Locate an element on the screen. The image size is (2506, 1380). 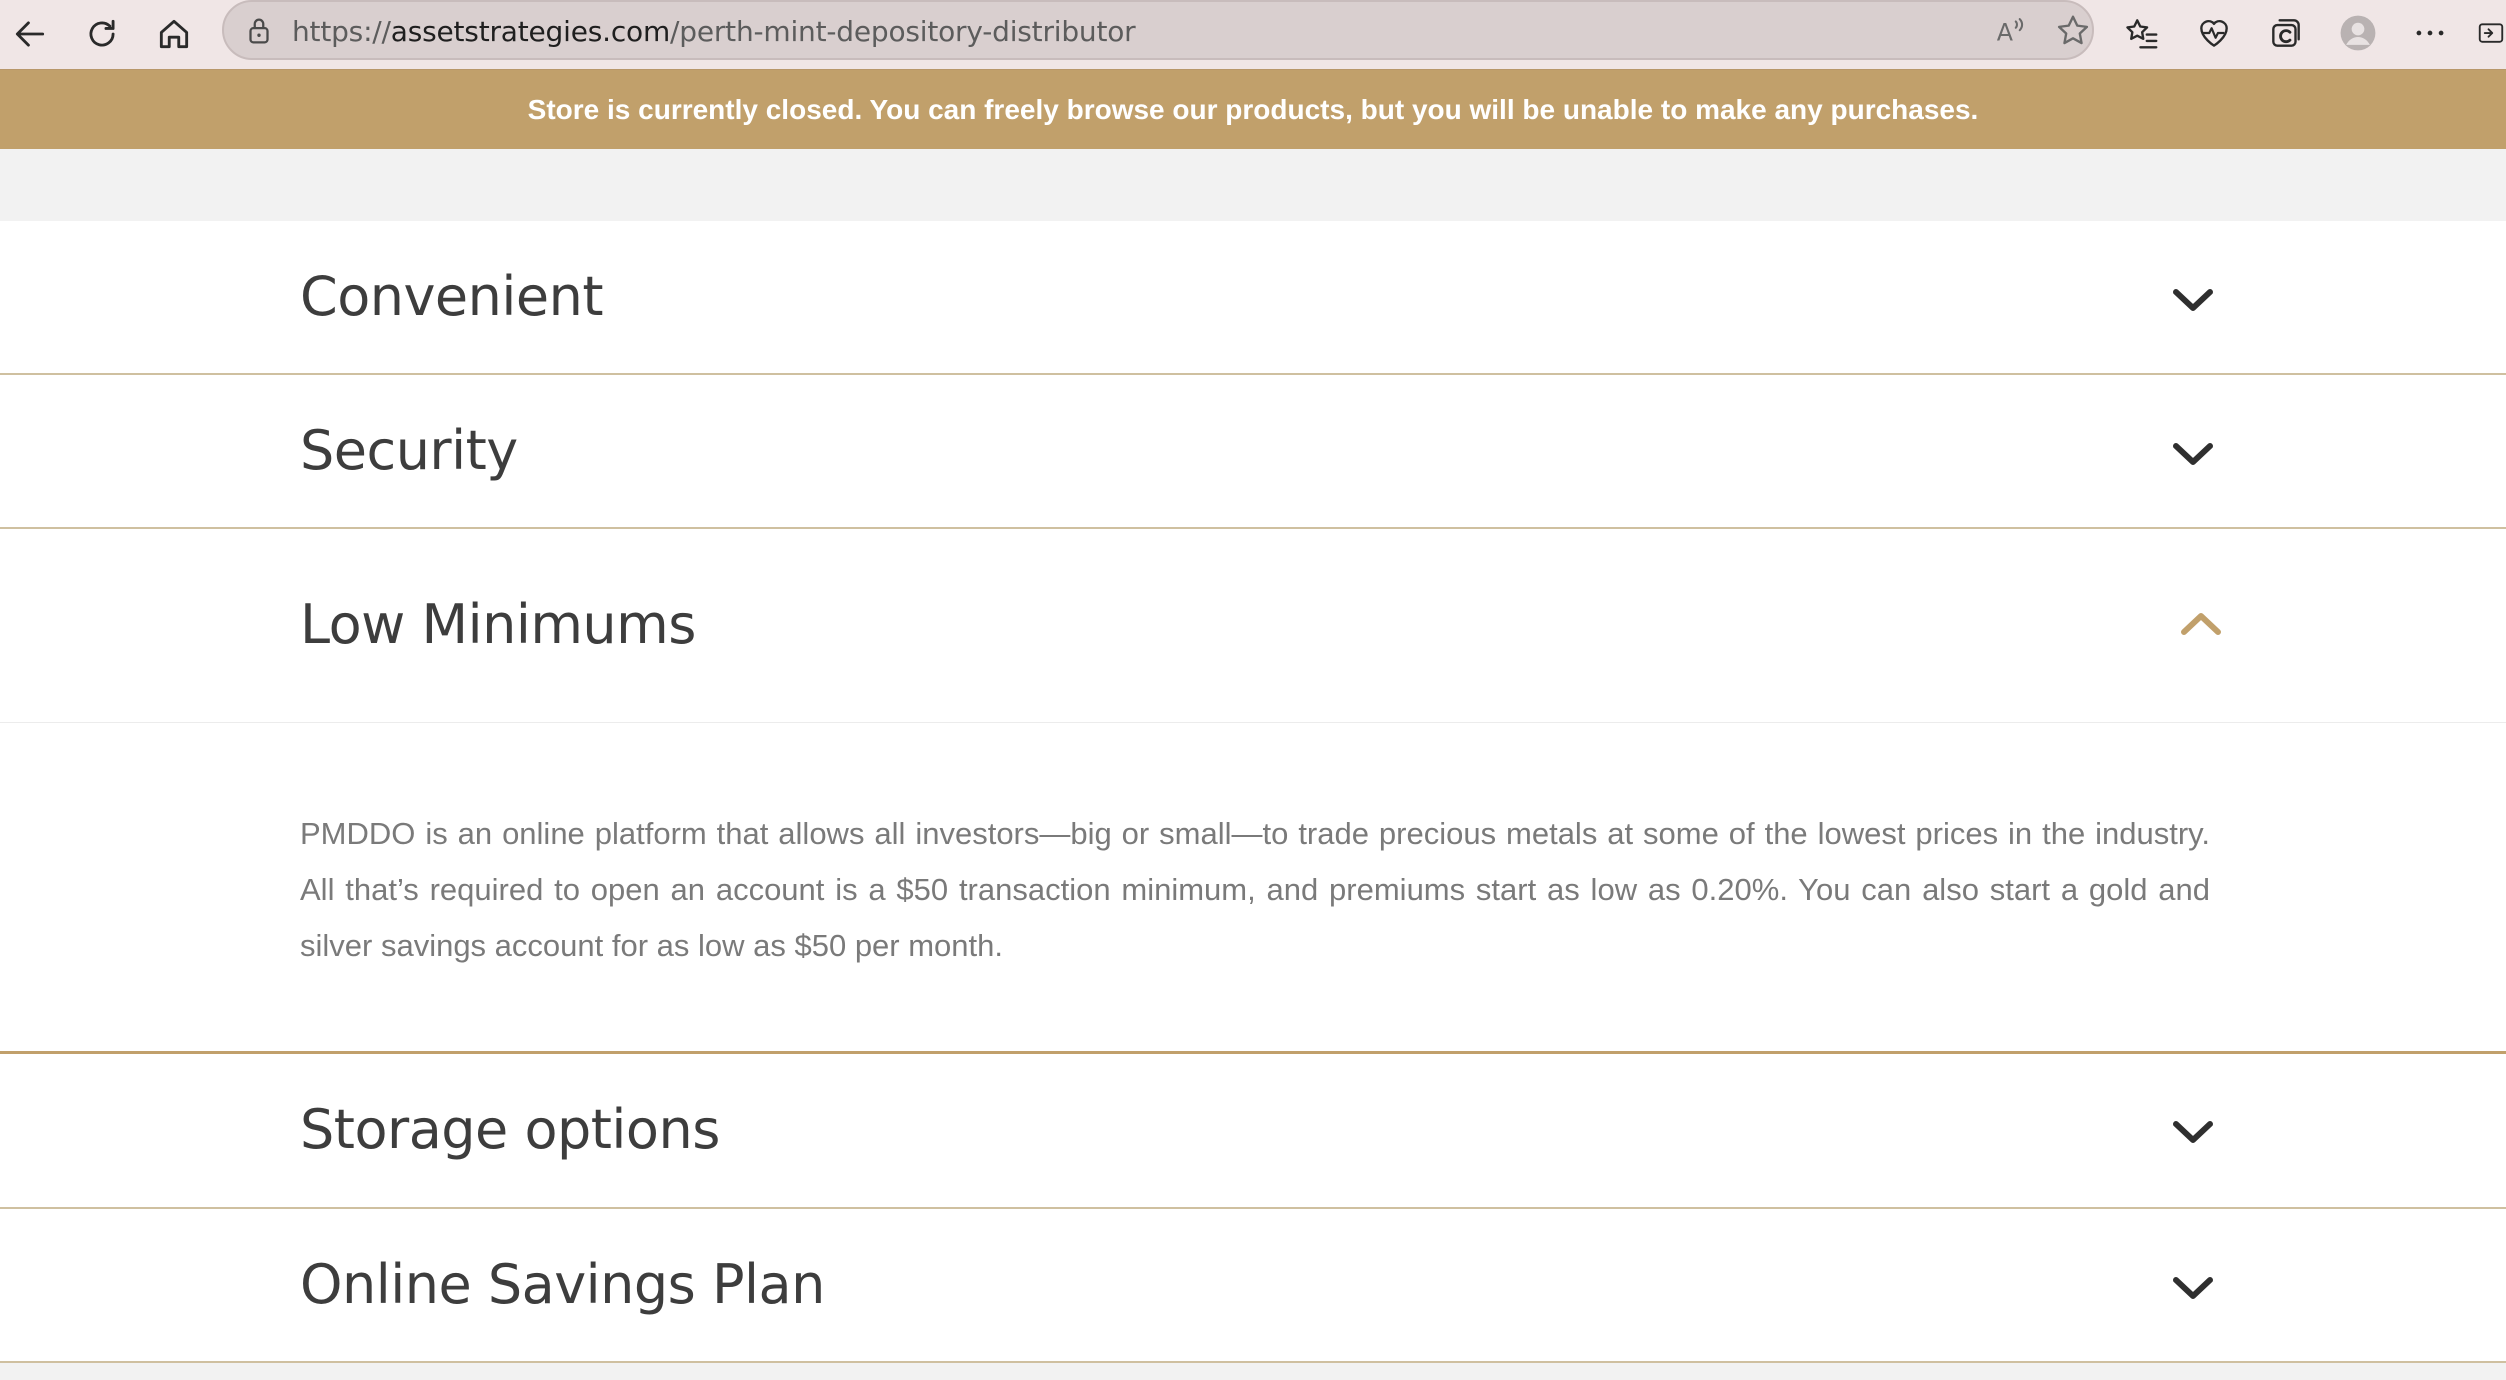
accordion-title: Convenient is located at coordinates (452, 296).